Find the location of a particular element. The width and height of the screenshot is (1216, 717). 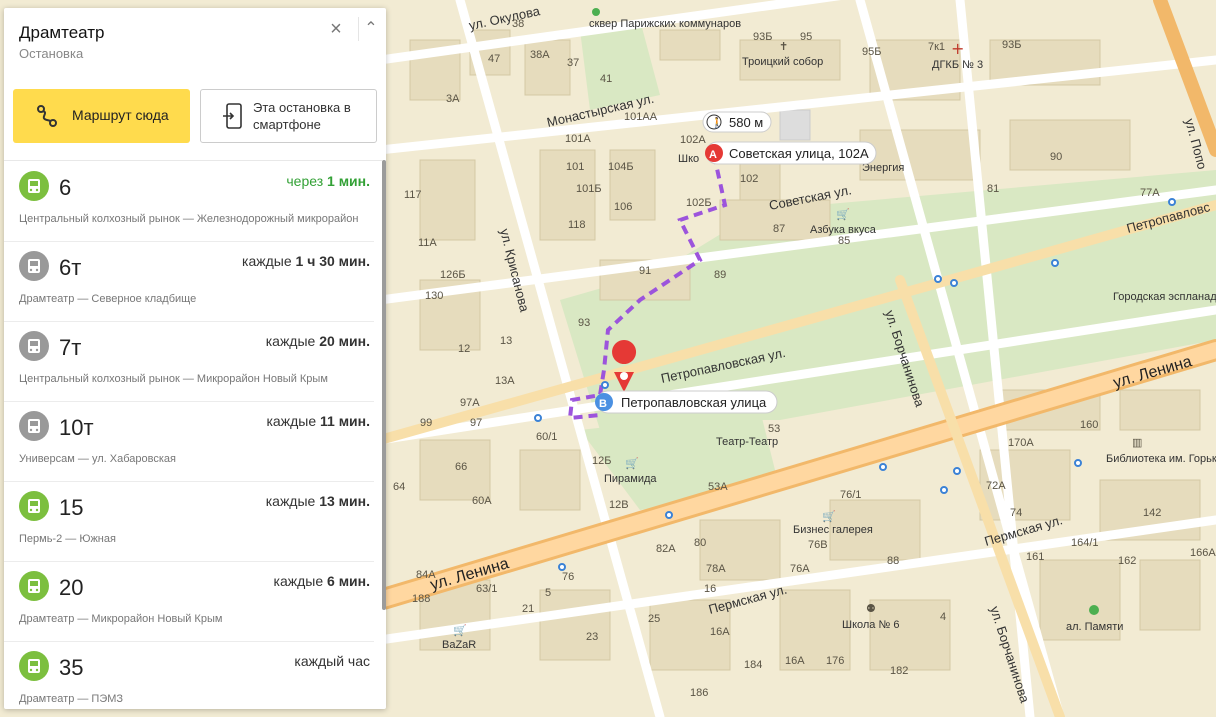

svg-text: 60/1 is located at coordinates (546, 437).